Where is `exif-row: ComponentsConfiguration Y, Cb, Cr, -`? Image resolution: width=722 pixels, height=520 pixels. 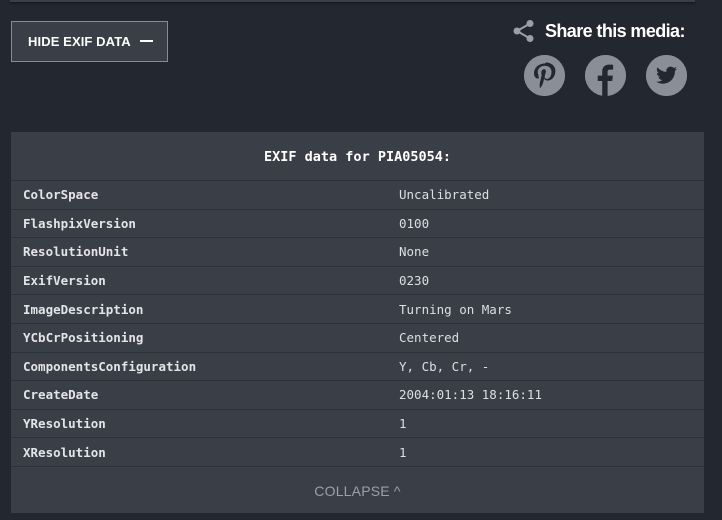 exif-row: ComponentsConfiguration Y, Cb, Cr, - is located at coordinates (357, 367).